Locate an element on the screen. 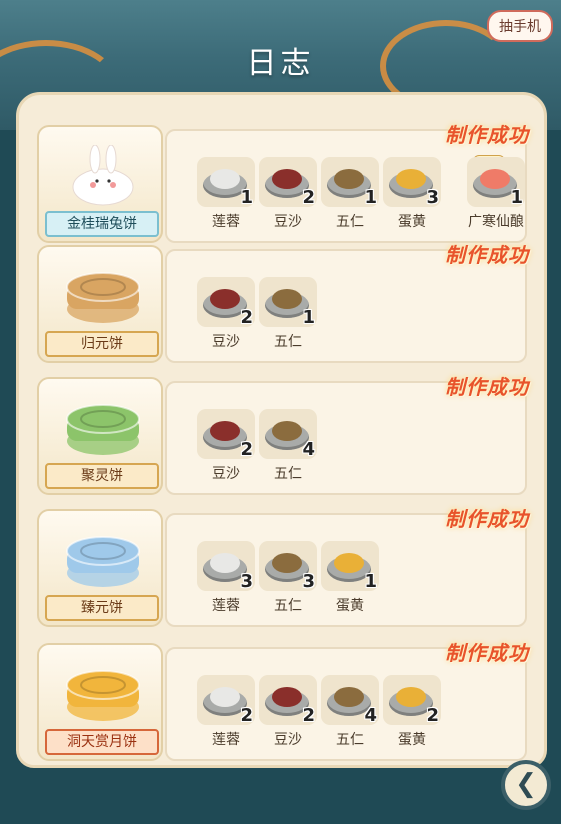 The height and width of the screenshot is (824, 561). ingredients-card: 制作成功 2 莲蓉 2 豆沙 4 五仁 2 蛋黄 is located at coordinates (346, 701).